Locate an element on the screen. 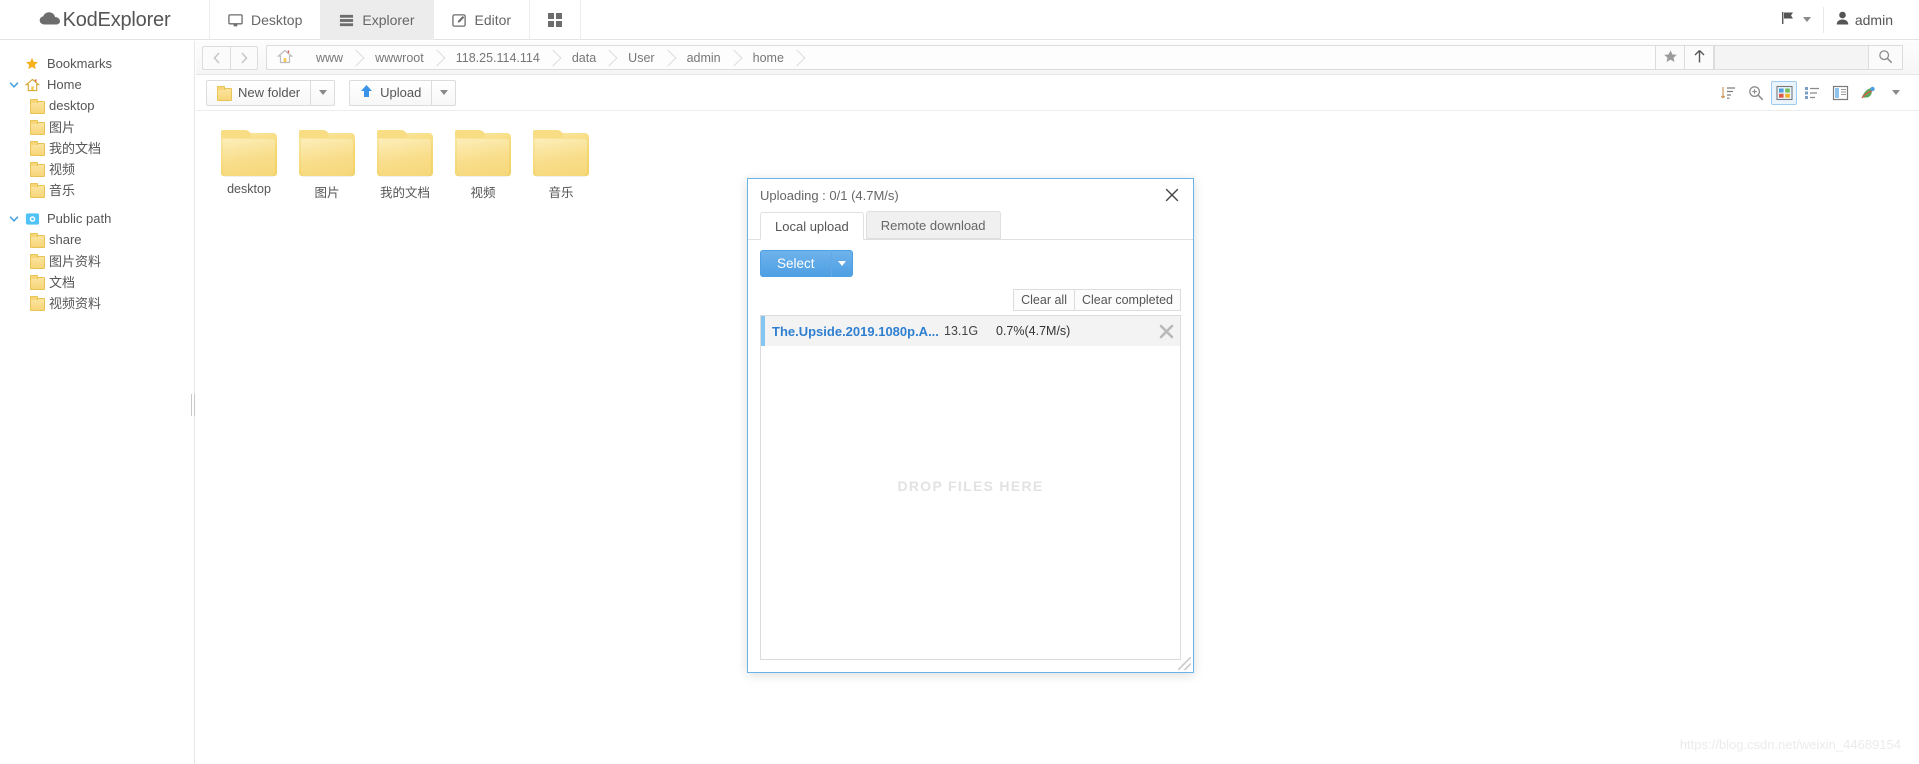 Image resolution: width=1919 pixels, height=764 pixels. theme-icon is located at coordinates (1868, 93).